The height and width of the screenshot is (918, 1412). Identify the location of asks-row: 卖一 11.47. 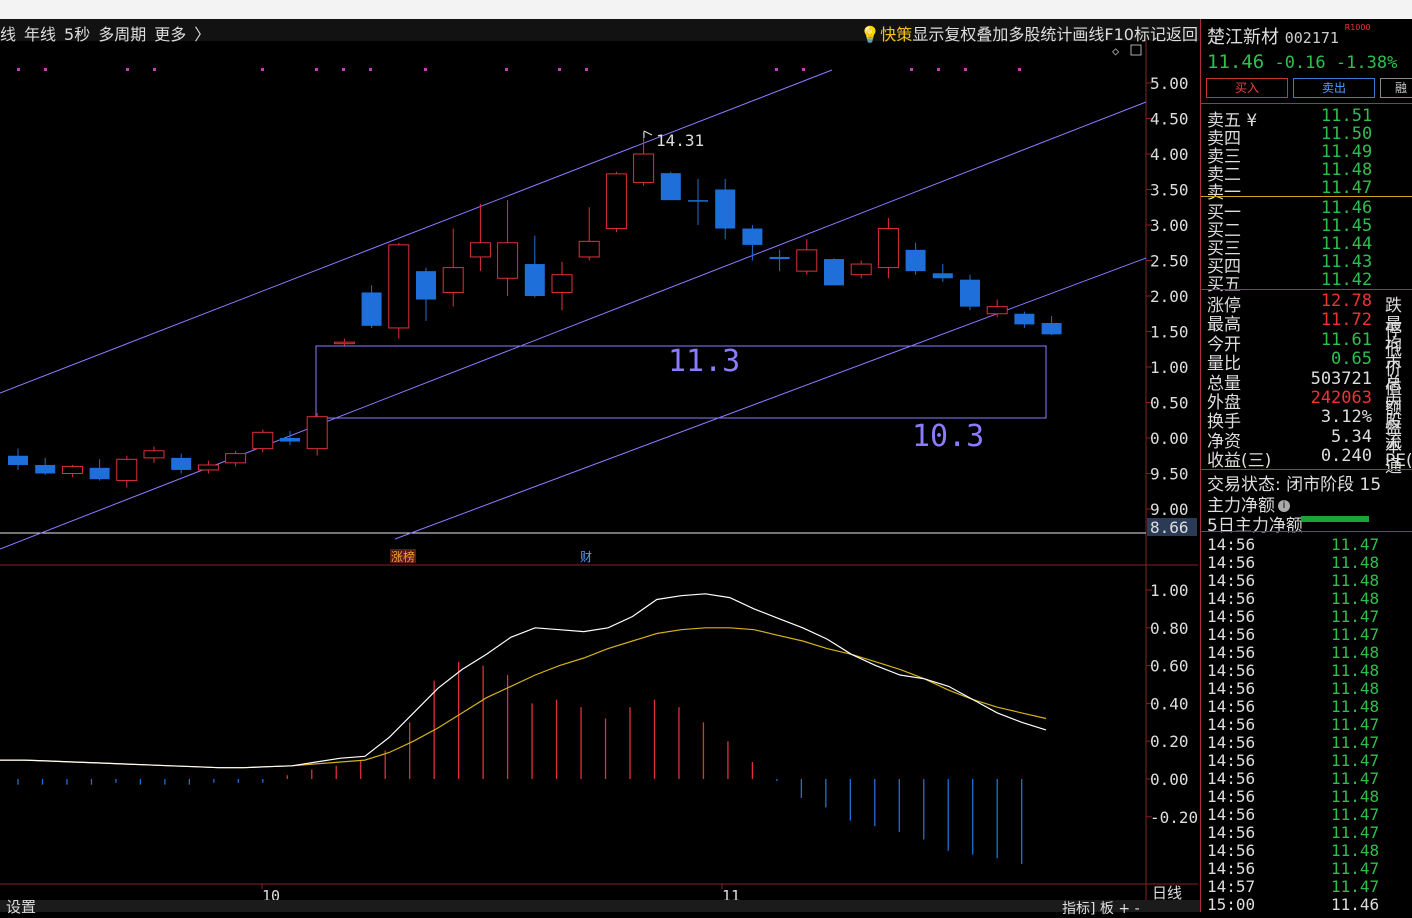
(1306, 190).